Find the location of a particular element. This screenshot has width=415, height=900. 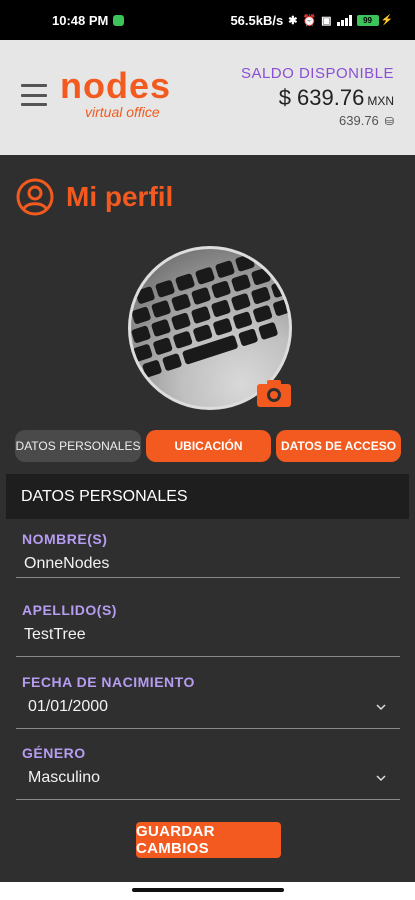

apellido-field: APELLIDO(S) TestTree is located at coordinates (208, 629).